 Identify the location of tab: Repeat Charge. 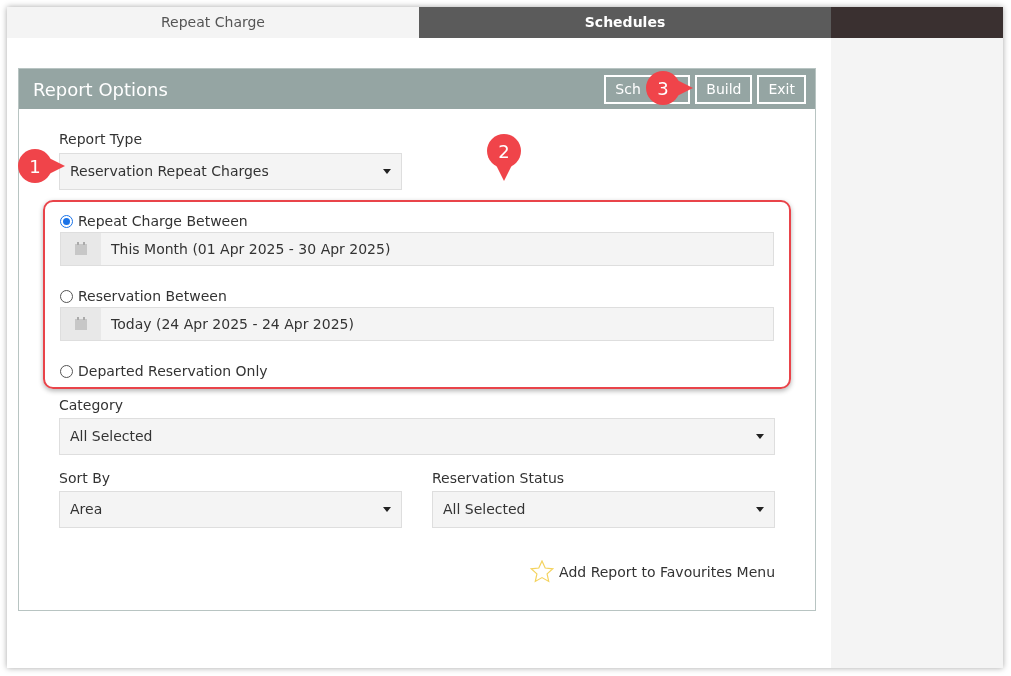
(213, 22).